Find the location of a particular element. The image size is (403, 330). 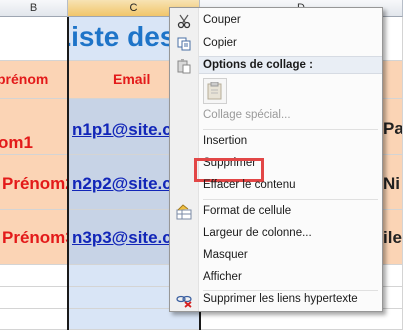

header-email: Email is located at coordinates (132, 79).